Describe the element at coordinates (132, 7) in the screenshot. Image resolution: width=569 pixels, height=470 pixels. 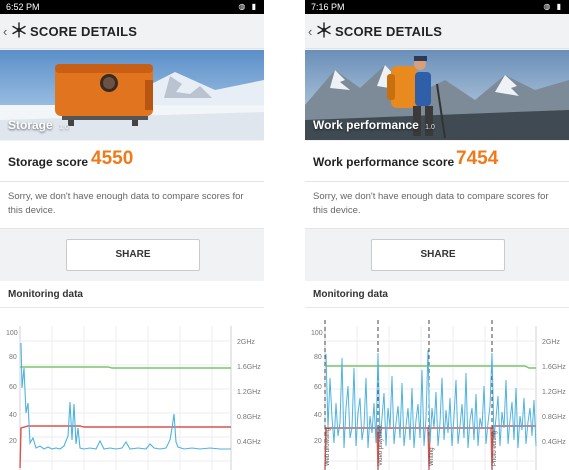
I see `status-bar: 6:52 PM ◍ ▮` at that location.